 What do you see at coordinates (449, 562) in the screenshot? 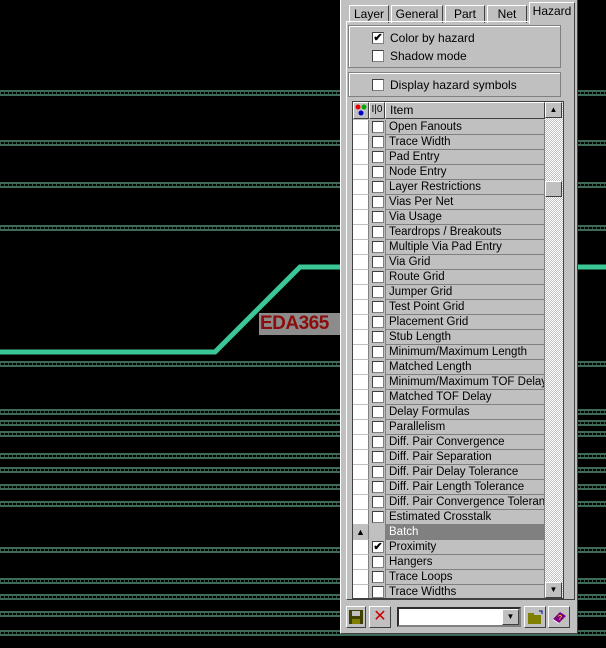
I see `list-item: Hangers` at bounding box center [449, 562].